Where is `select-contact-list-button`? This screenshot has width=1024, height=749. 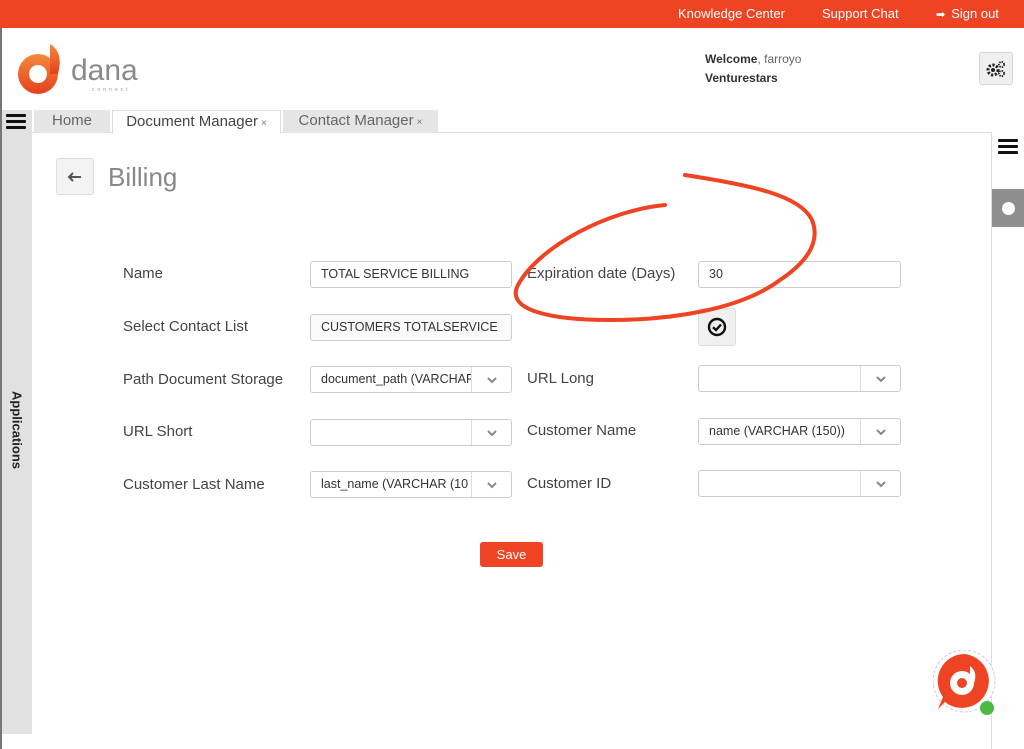
select-contact-list-button is located at coordinates (717, 327).